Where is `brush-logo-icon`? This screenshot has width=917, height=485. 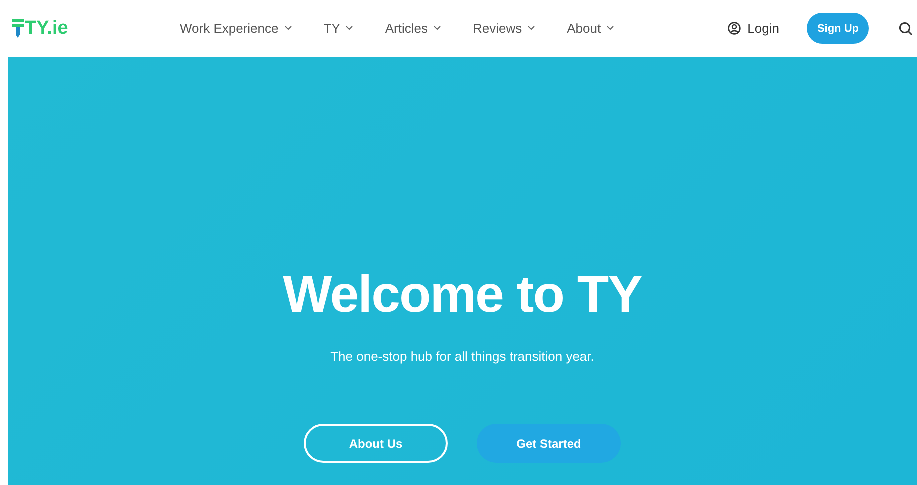 brush-logo-icon is located at coordinates (18, 28).